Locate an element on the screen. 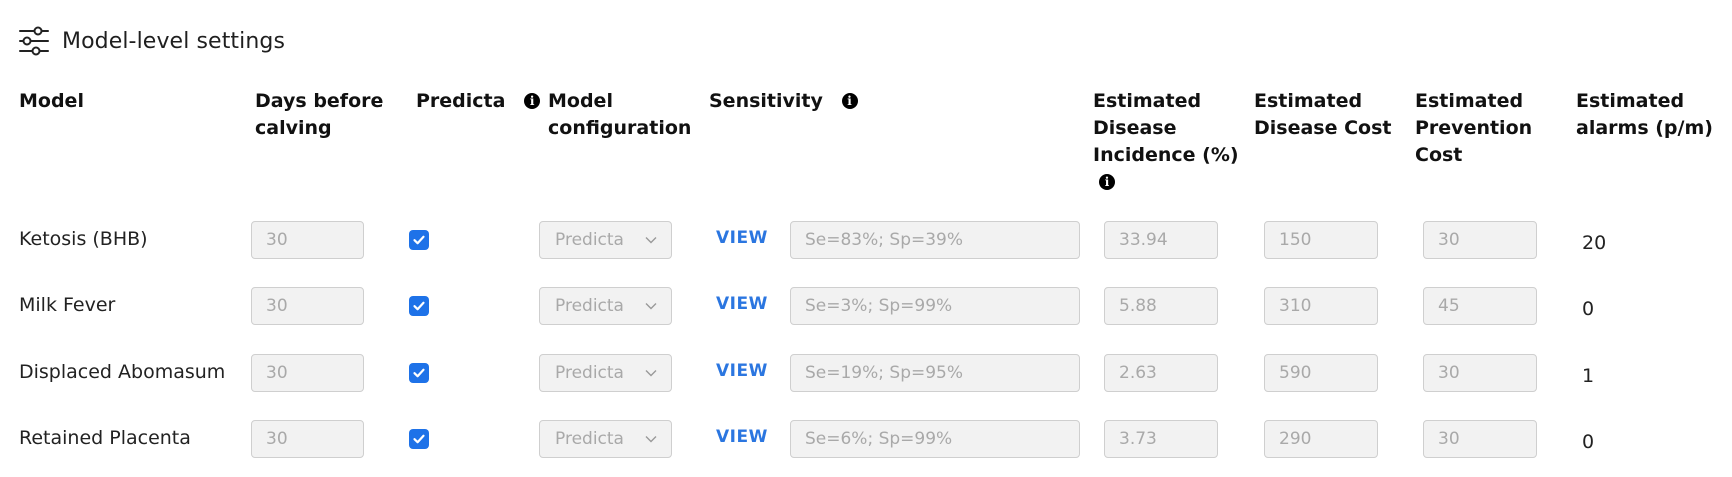  sensitivity-field: Se=83%; Sp=39% is located at coordinates (935, 240).